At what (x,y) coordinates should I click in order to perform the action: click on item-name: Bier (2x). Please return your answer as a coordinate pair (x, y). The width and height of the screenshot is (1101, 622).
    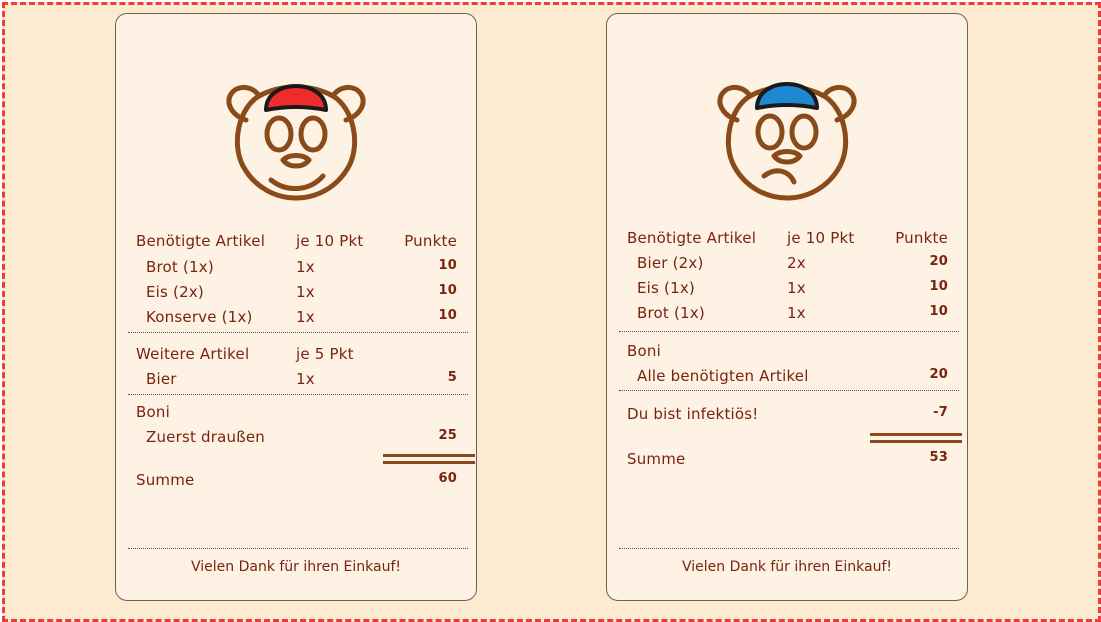
    Looking at the image, I should click on (670, 263).